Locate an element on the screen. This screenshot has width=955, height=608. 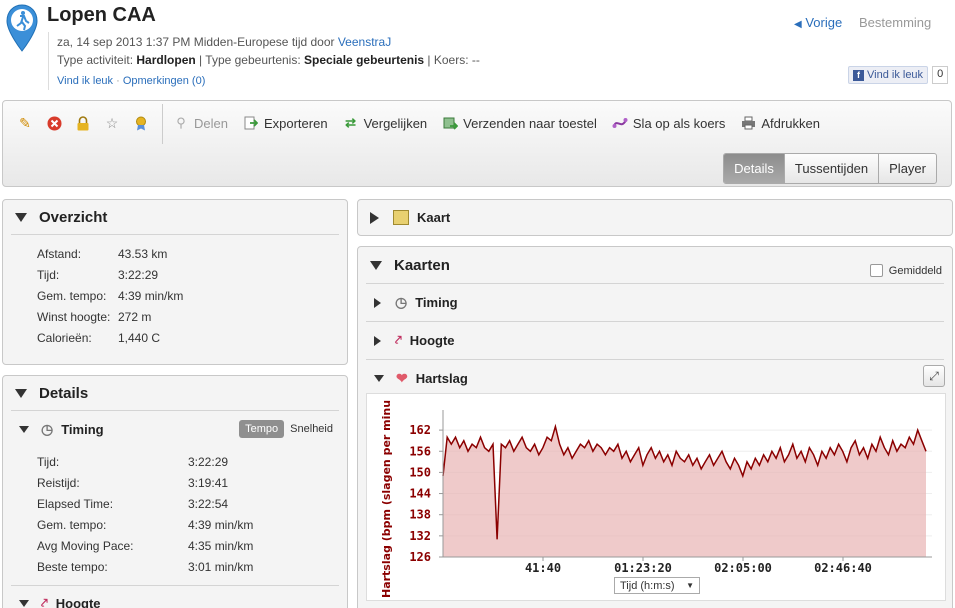
print-button: Afdrukken is located at coordinates (780, 123).